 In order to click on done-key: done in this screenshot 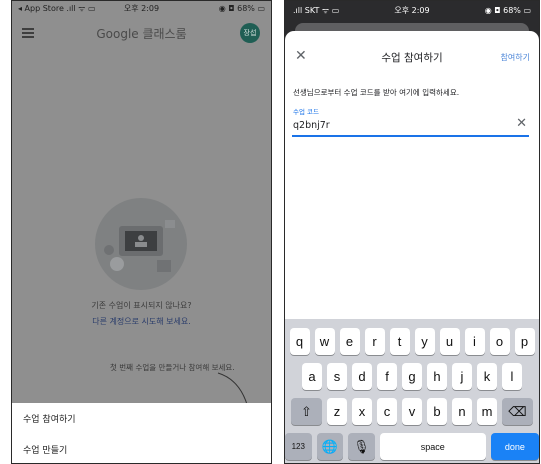, I will do `click(514, 446)`.